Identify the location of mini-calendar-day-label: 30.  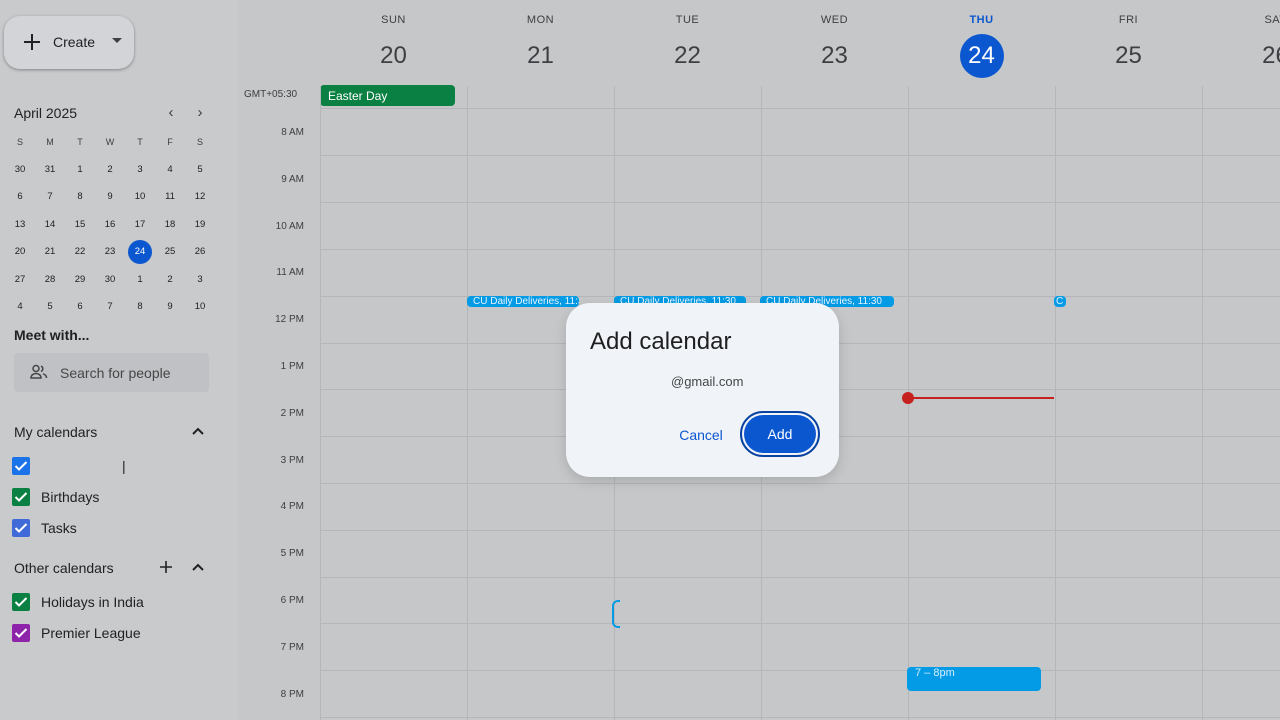
(20, 169).